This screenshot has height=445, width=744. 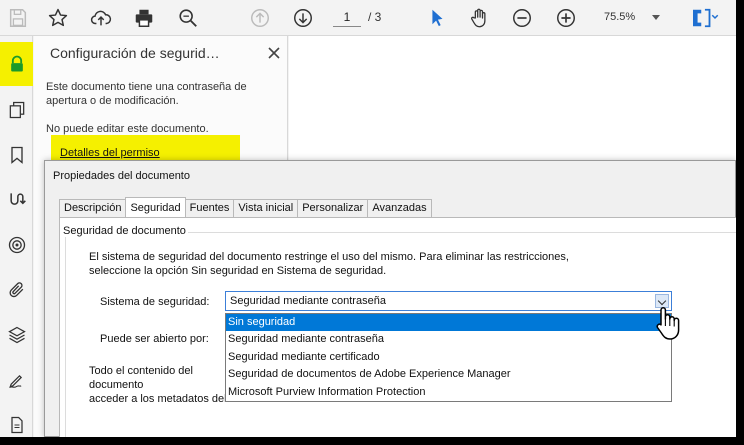 What do you see at coordinates (274, 53) in the screenshot?
I see `close-icon` at bounding box center [274, 53].